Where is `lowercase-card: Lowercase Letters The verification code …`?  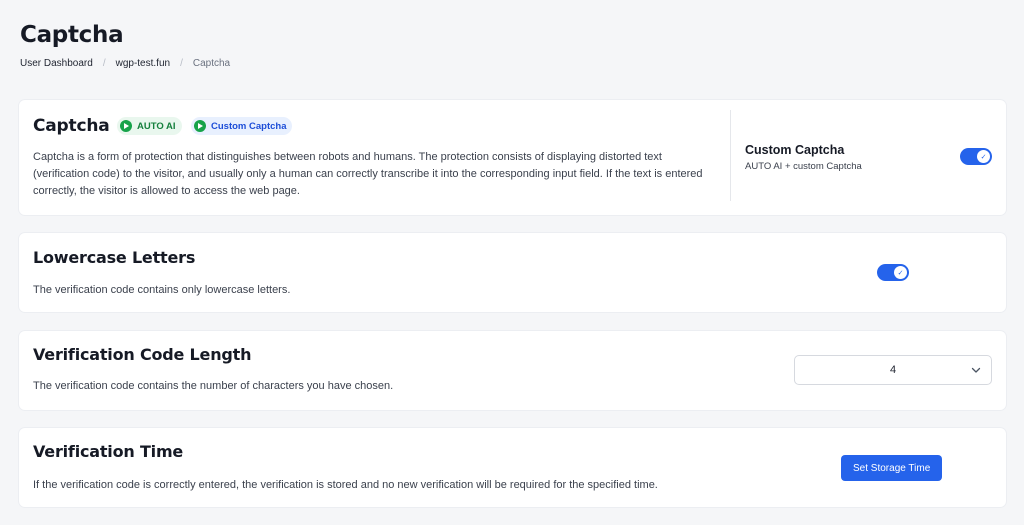
lowercase-card: Lowercase Letters The verification code … is located at coordinates (512, 272).